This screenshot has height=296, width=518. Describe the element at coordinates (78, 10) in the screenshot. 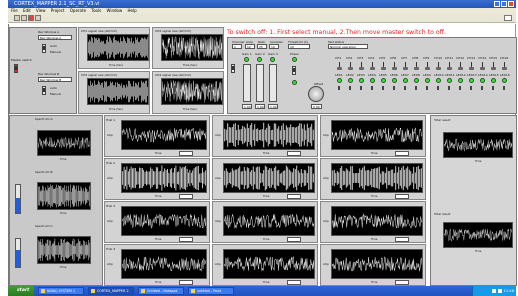

I see `menu-operate: Operate` at that location.